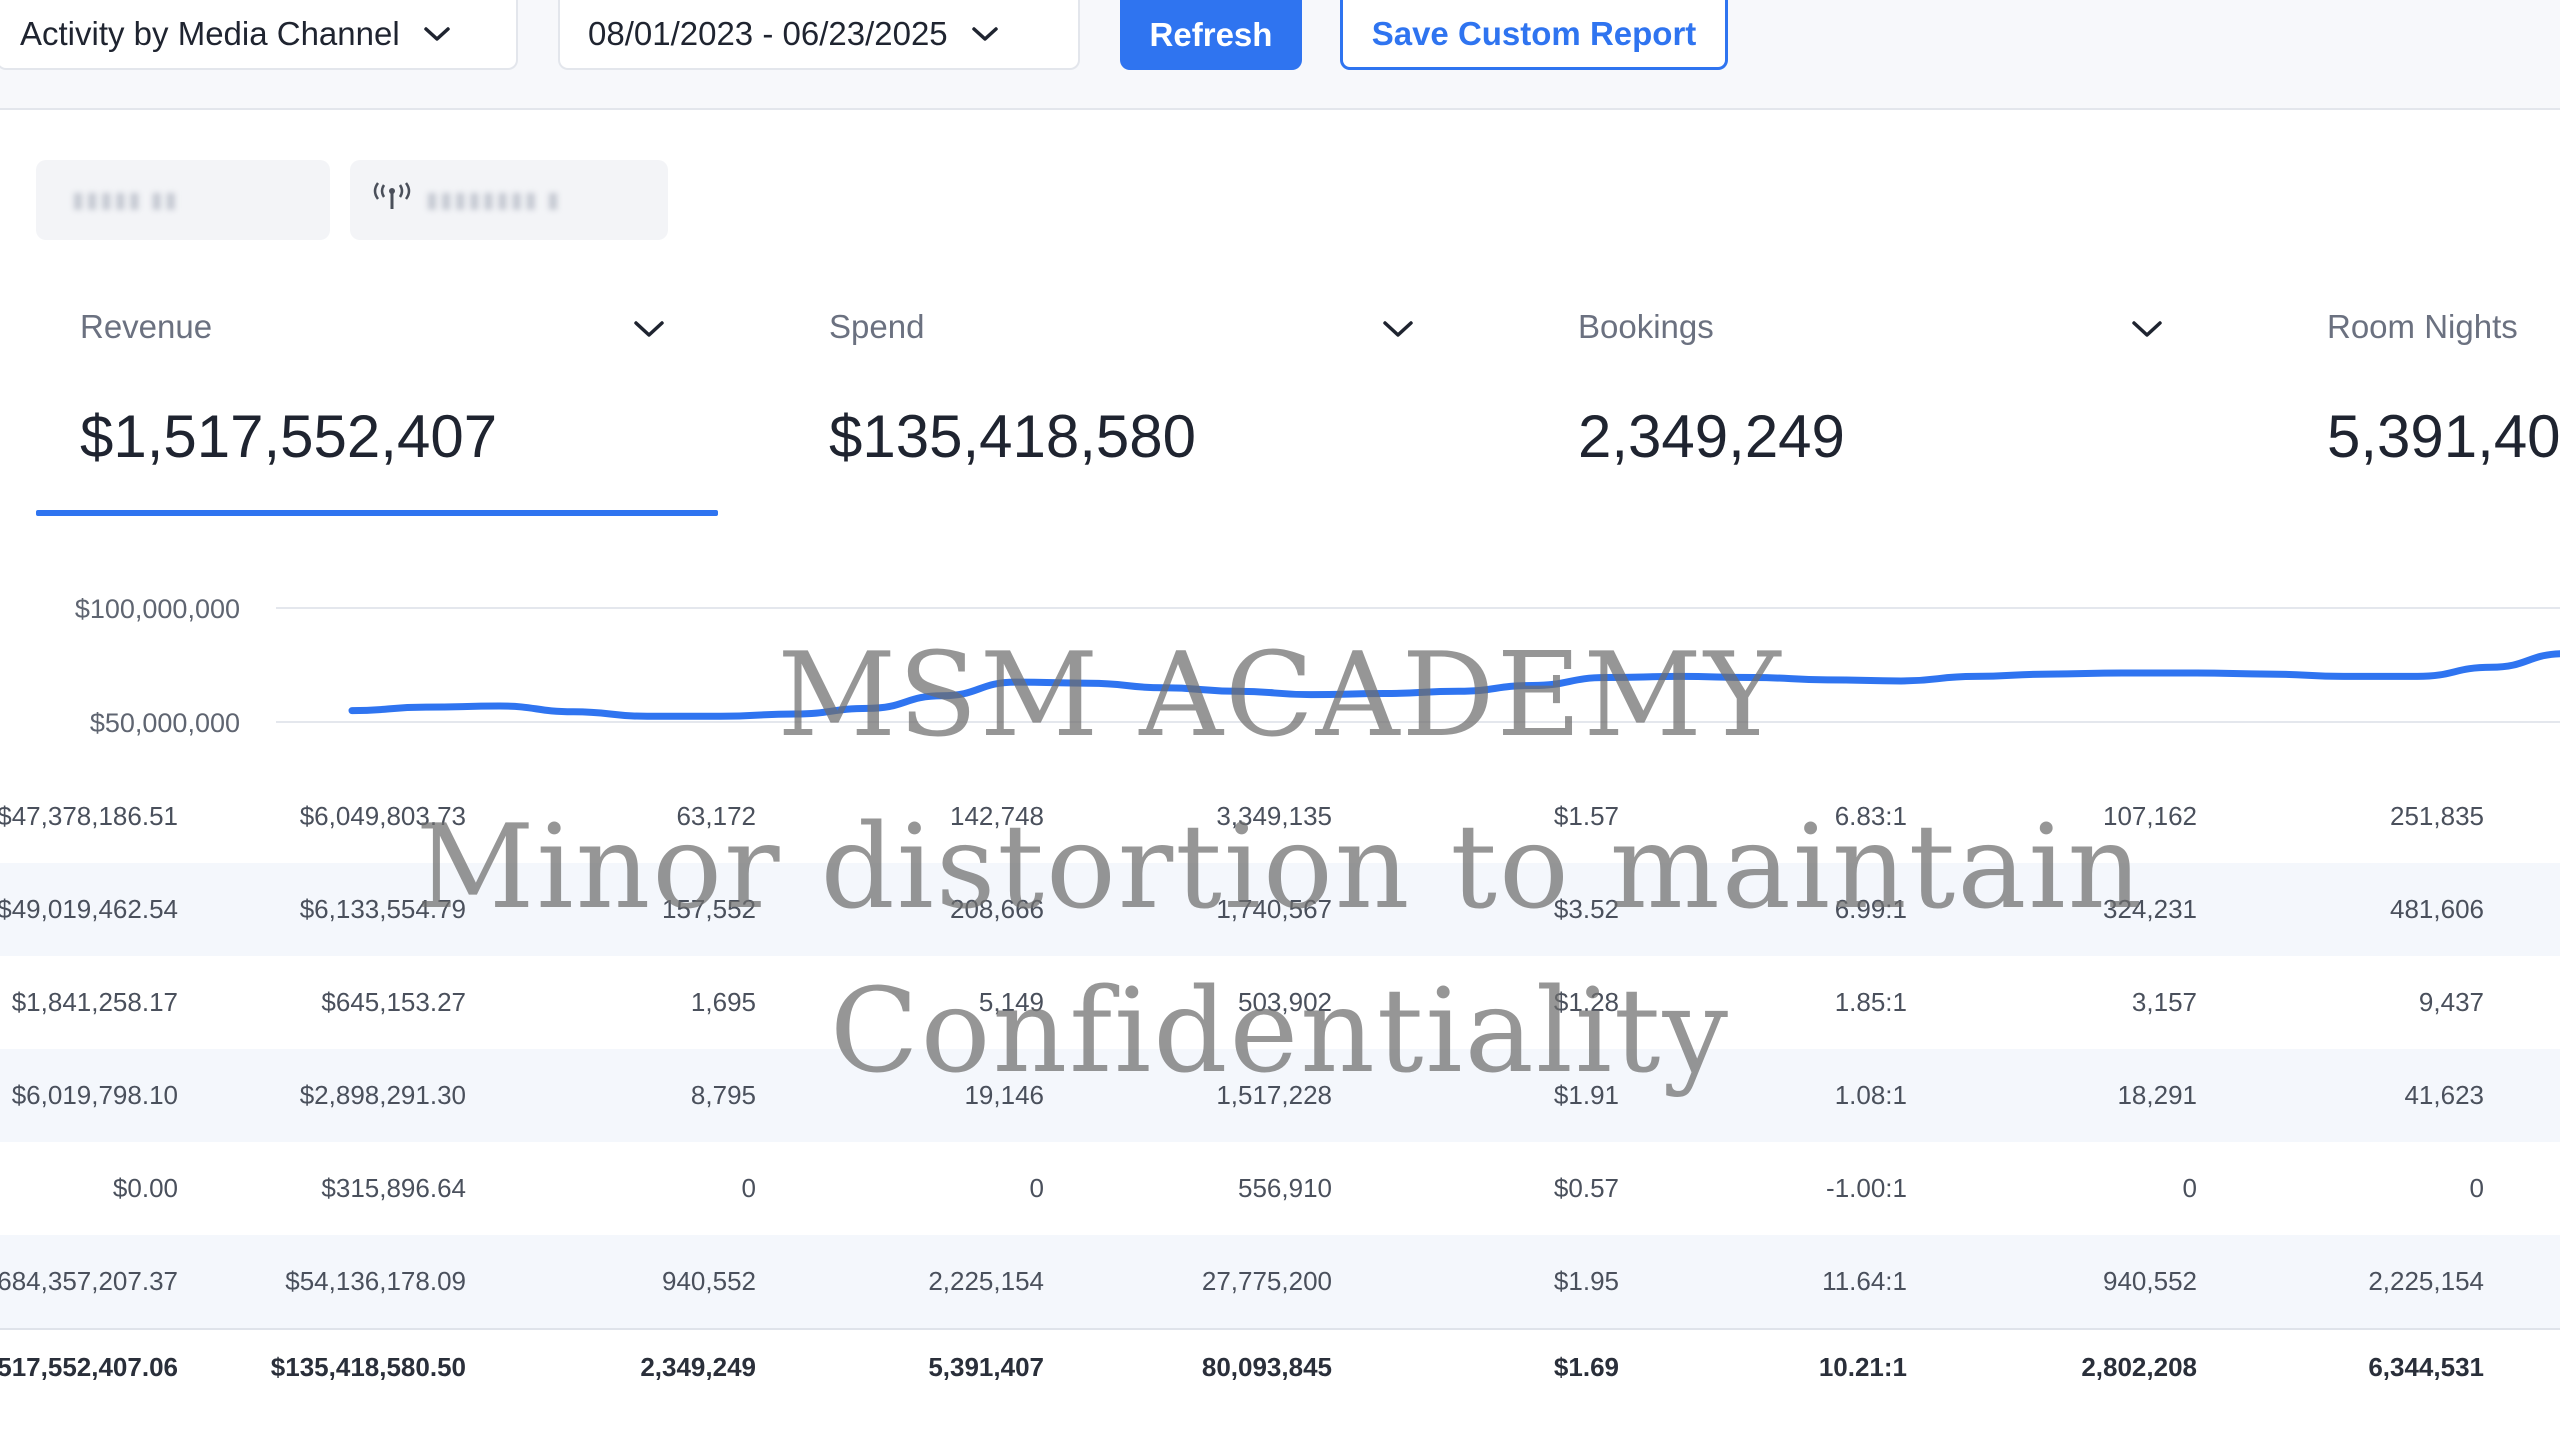  I want to click on table-cell: 3,157, so click(2164, 1002).